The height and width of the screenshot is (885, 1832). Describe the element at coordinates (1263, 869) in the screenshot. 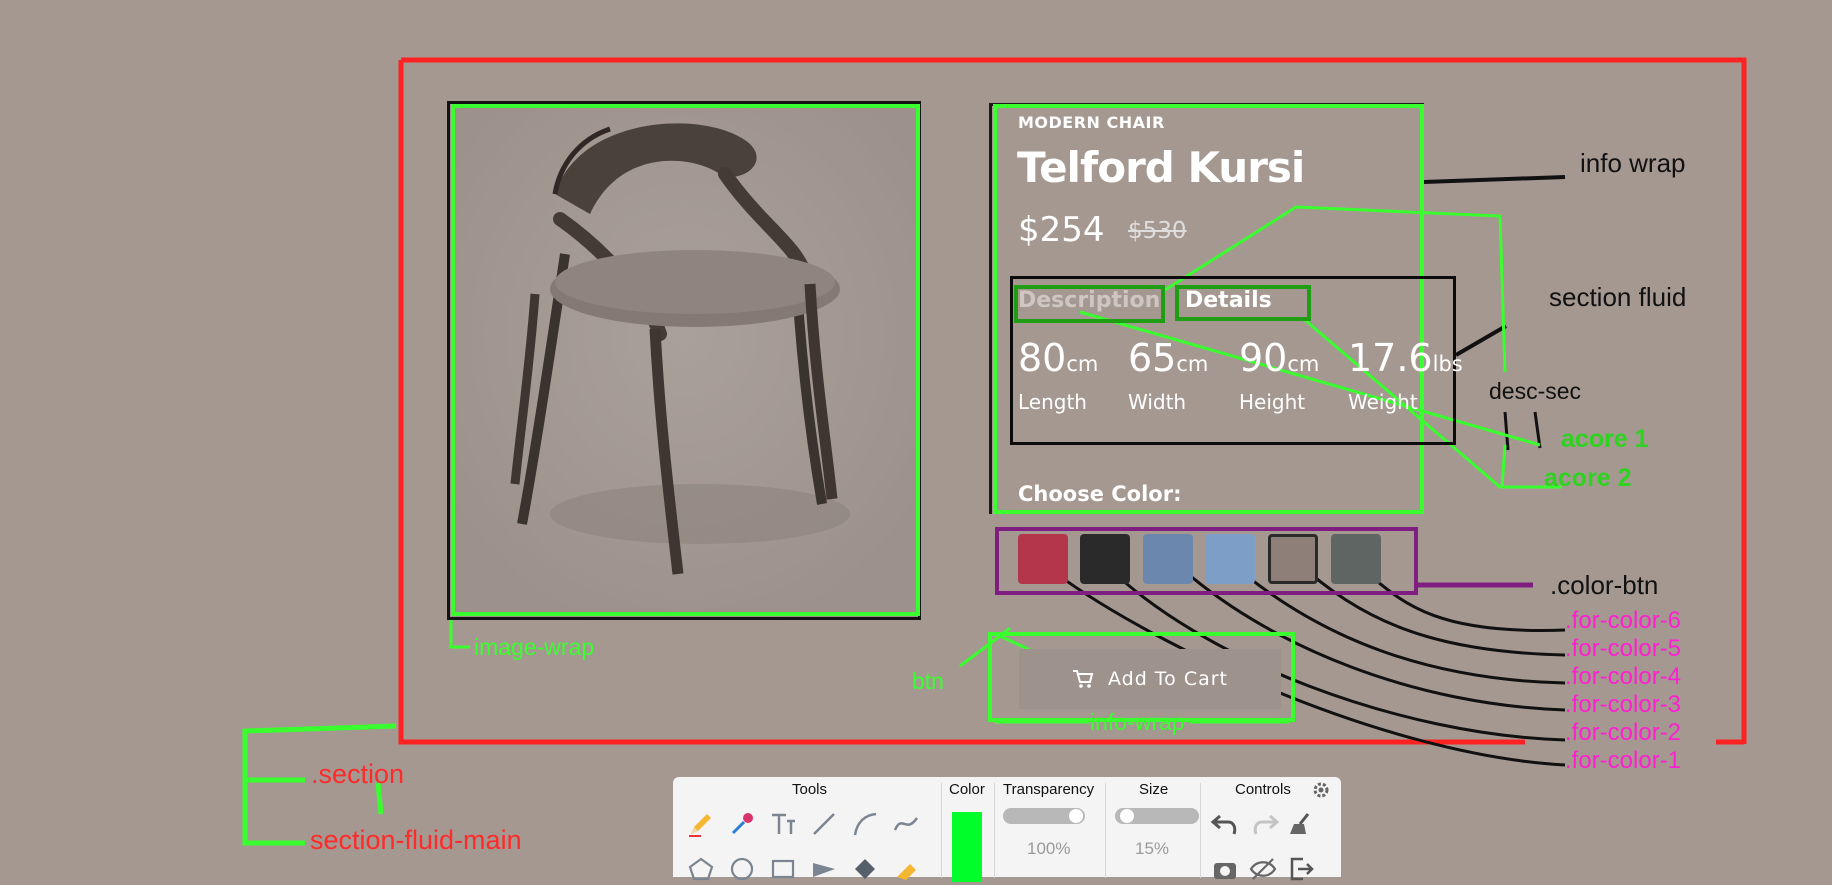

I see `hide-eye-icon` at that location.